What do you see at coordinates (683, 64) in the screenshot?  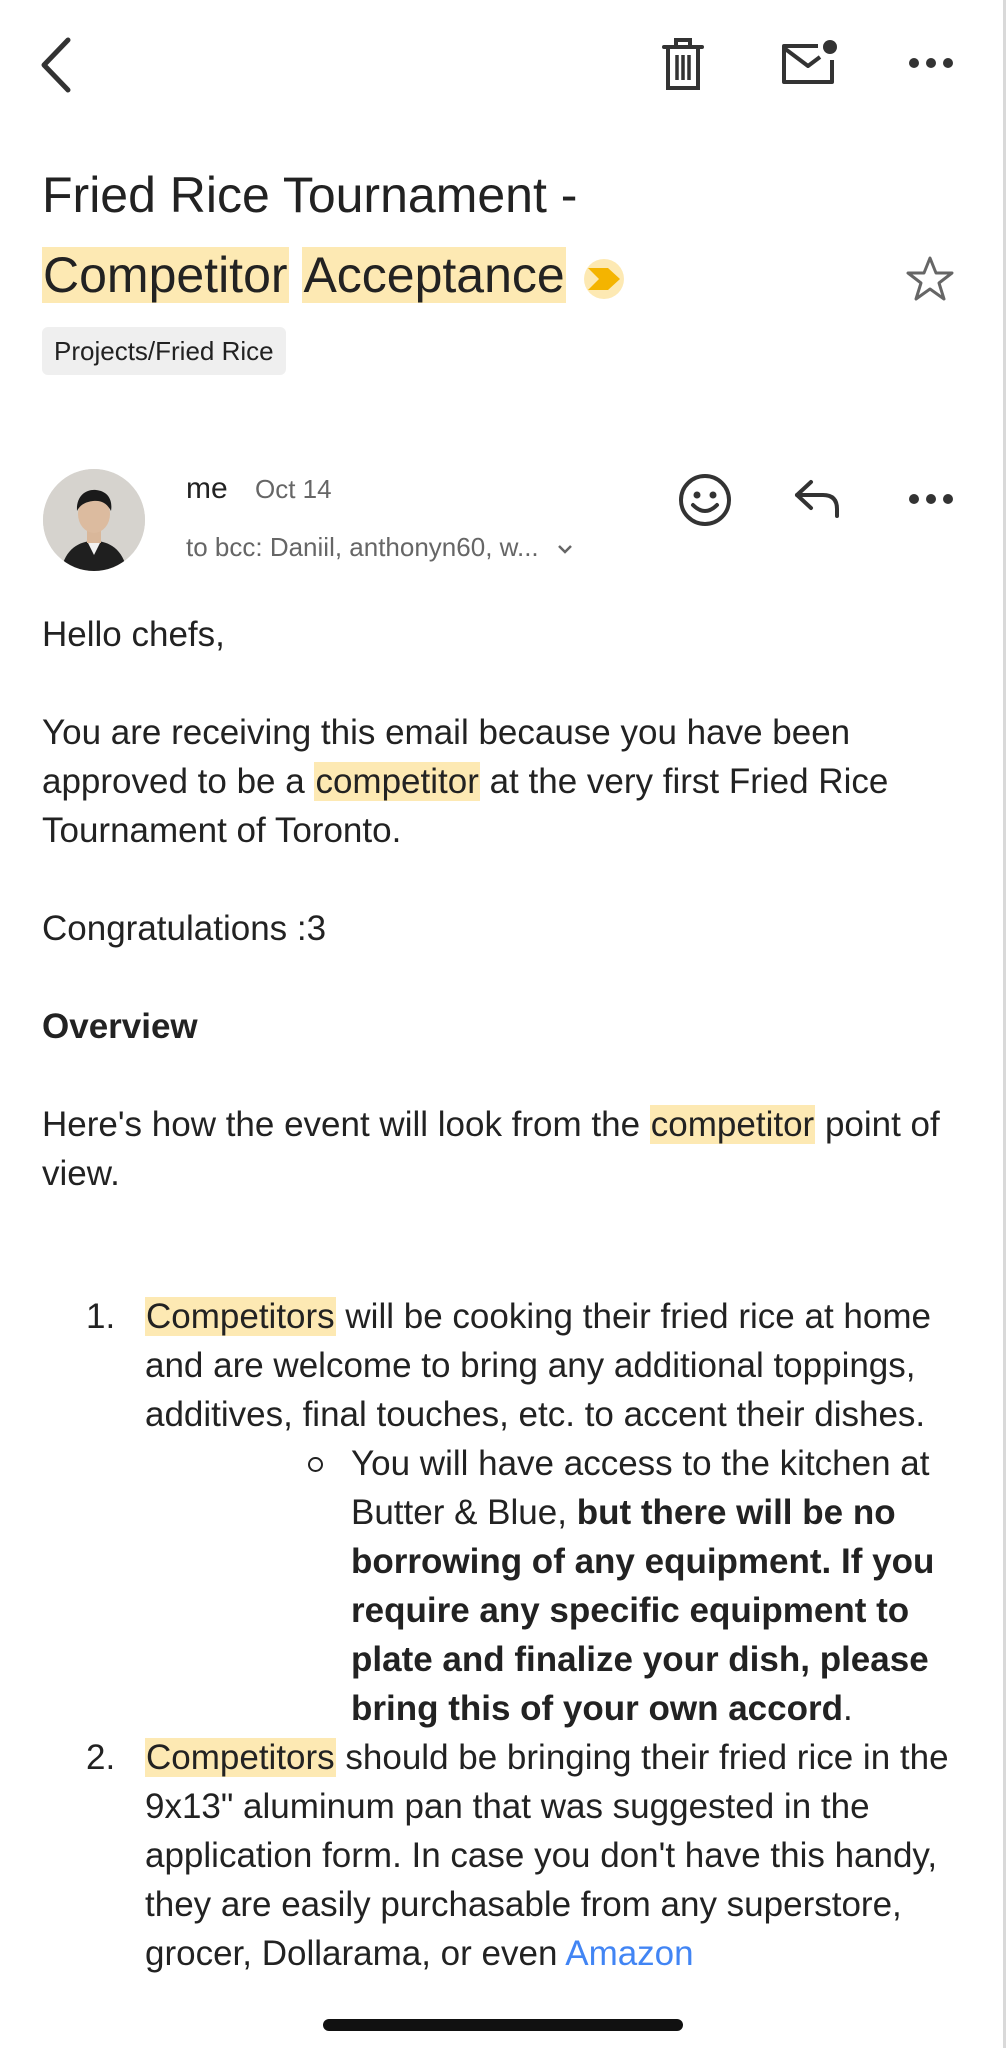 I see `trash-icon` at bounding box center [683, 64].